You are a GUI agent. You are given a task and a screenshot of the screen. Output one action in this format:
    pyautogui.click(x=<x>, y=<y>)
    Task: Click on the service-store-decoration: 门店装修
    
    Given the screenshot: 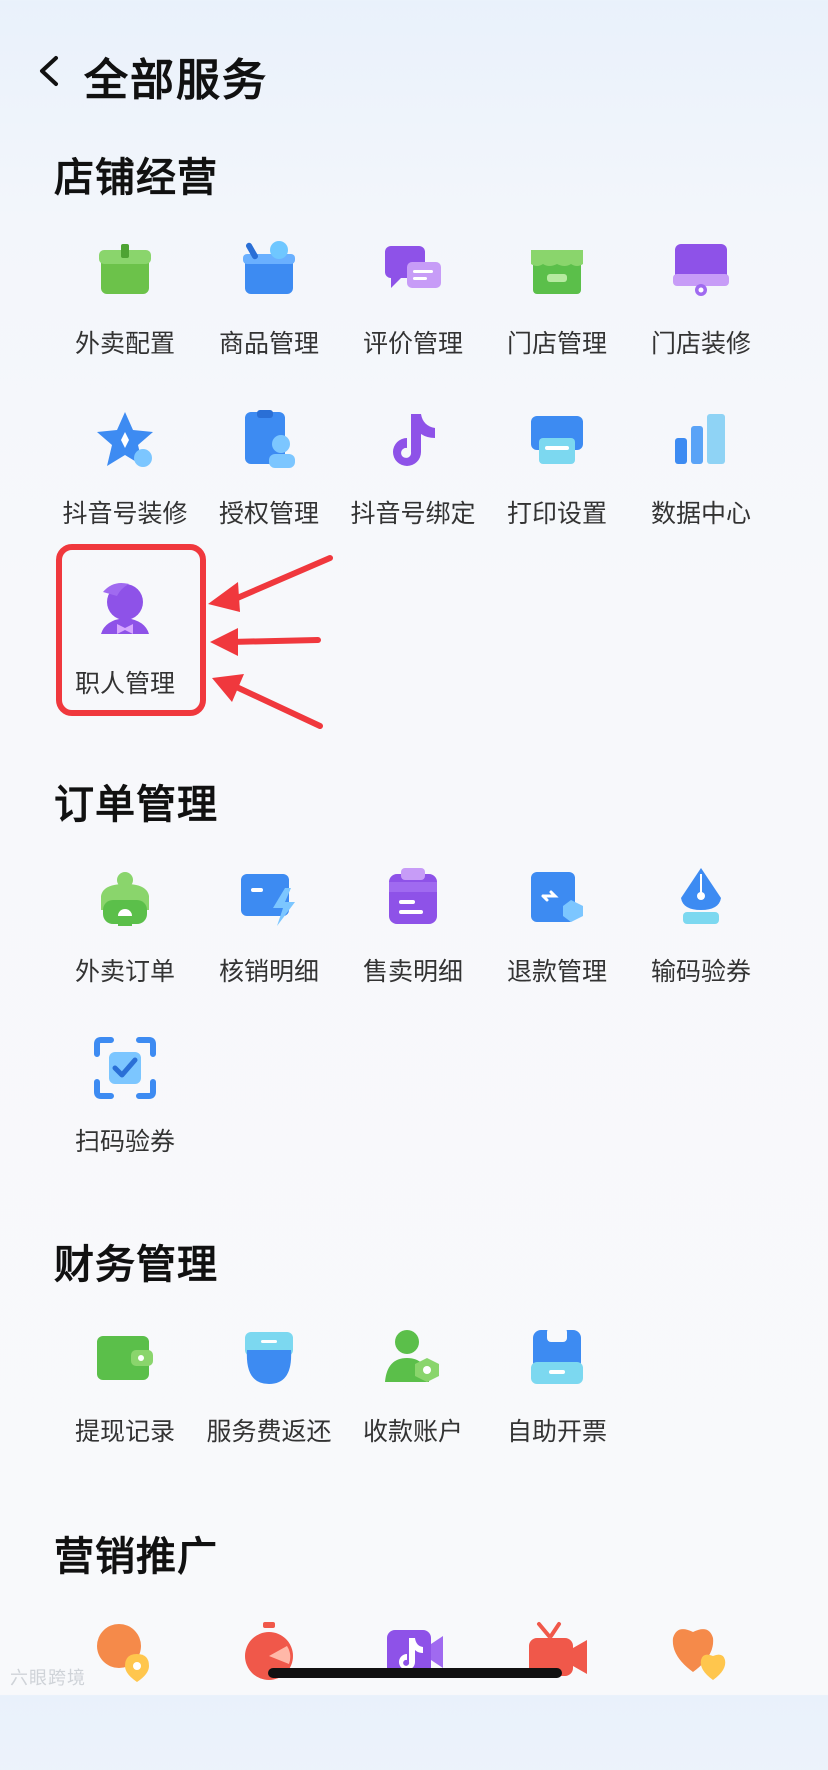 What is the action you would take?
    pyautogui.click(x=701, y=313)
    